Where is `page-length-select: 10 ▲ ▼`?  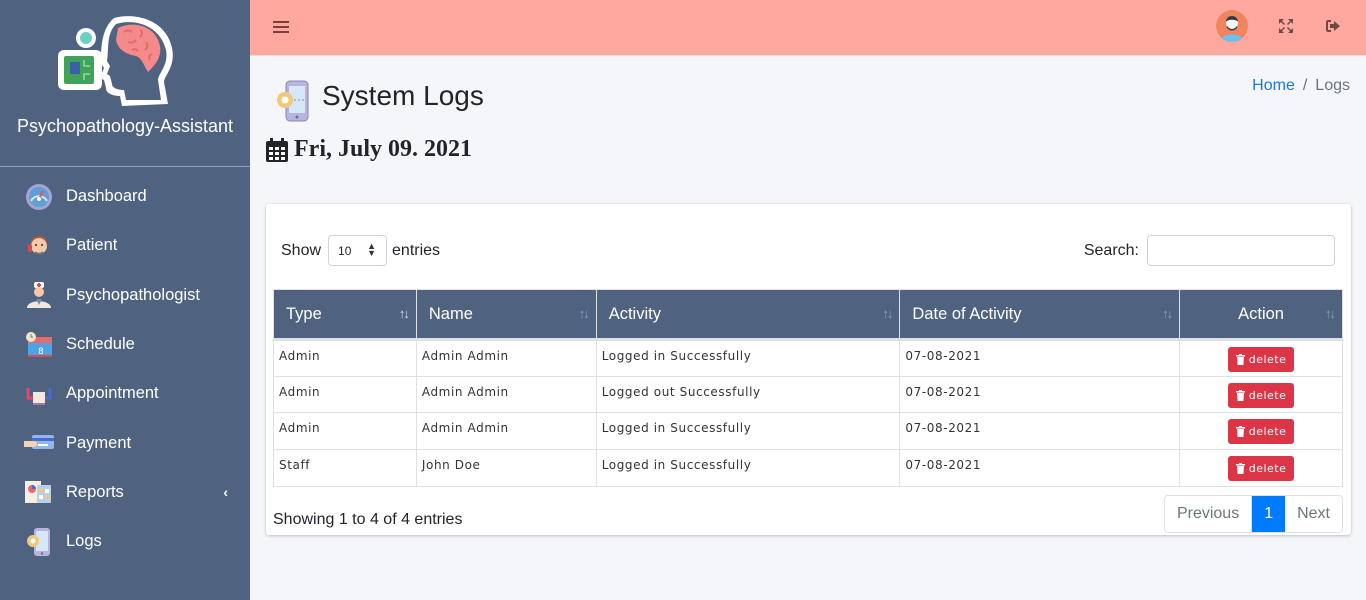
page-length-select: 10 ▲ ▼ is located at coordinates (358, 250).